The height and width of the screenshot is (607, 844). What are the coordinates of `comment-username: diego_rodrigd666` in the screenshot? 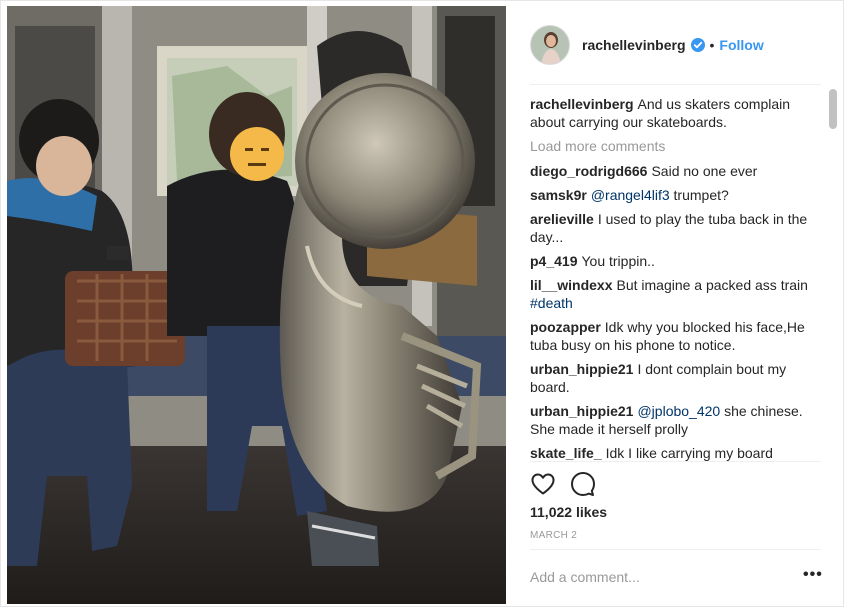 It's located at (588, 171).